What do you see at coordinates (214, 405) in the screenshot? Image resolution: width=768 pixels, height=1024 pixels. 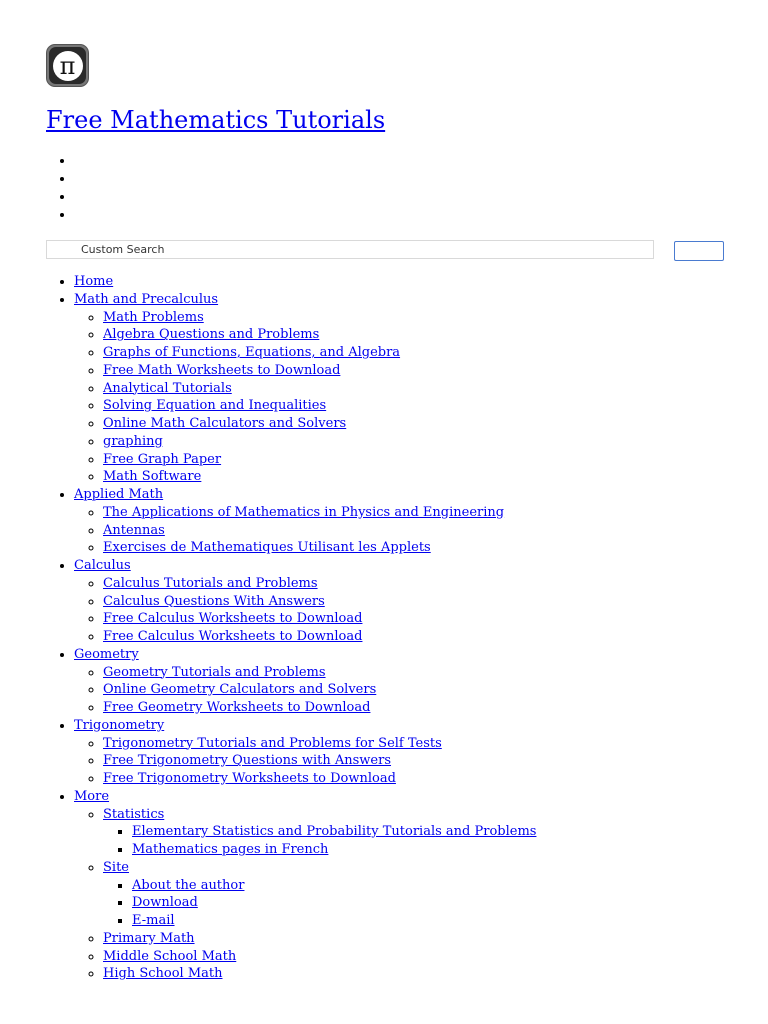 I see `submenu-link: Solving Equation and Inequalities` at bounding box center [214, 405].